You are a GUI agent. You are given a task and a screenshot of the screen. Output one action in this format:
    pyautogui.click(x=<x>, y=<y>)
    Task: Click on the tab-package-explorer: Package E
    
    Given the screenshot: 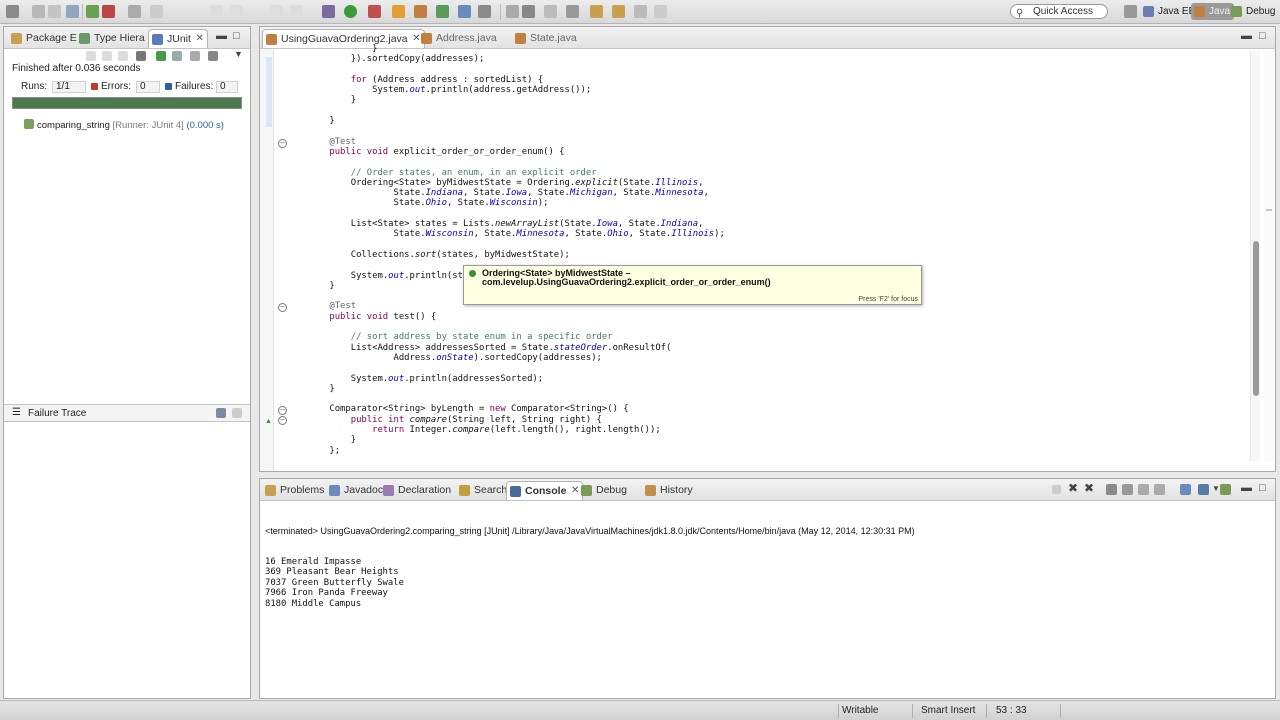 What is the action you would take?
    pyautogui.click(x=42, y=38)
    